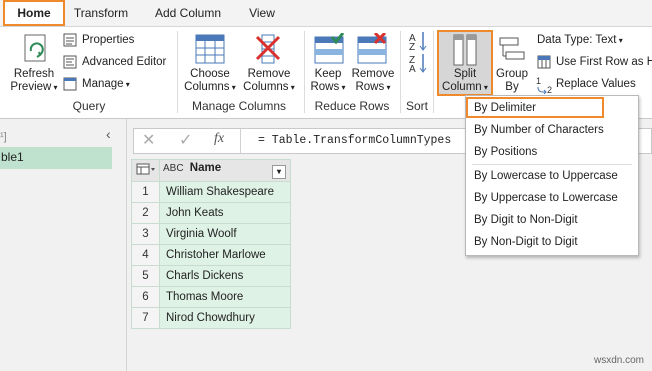 This screenshot has width=652, height=371. What do you see at coordinates (225, 297) in the screenshot?
I see `name-cell: Thomas Moore` at bounding box center [225, 297].